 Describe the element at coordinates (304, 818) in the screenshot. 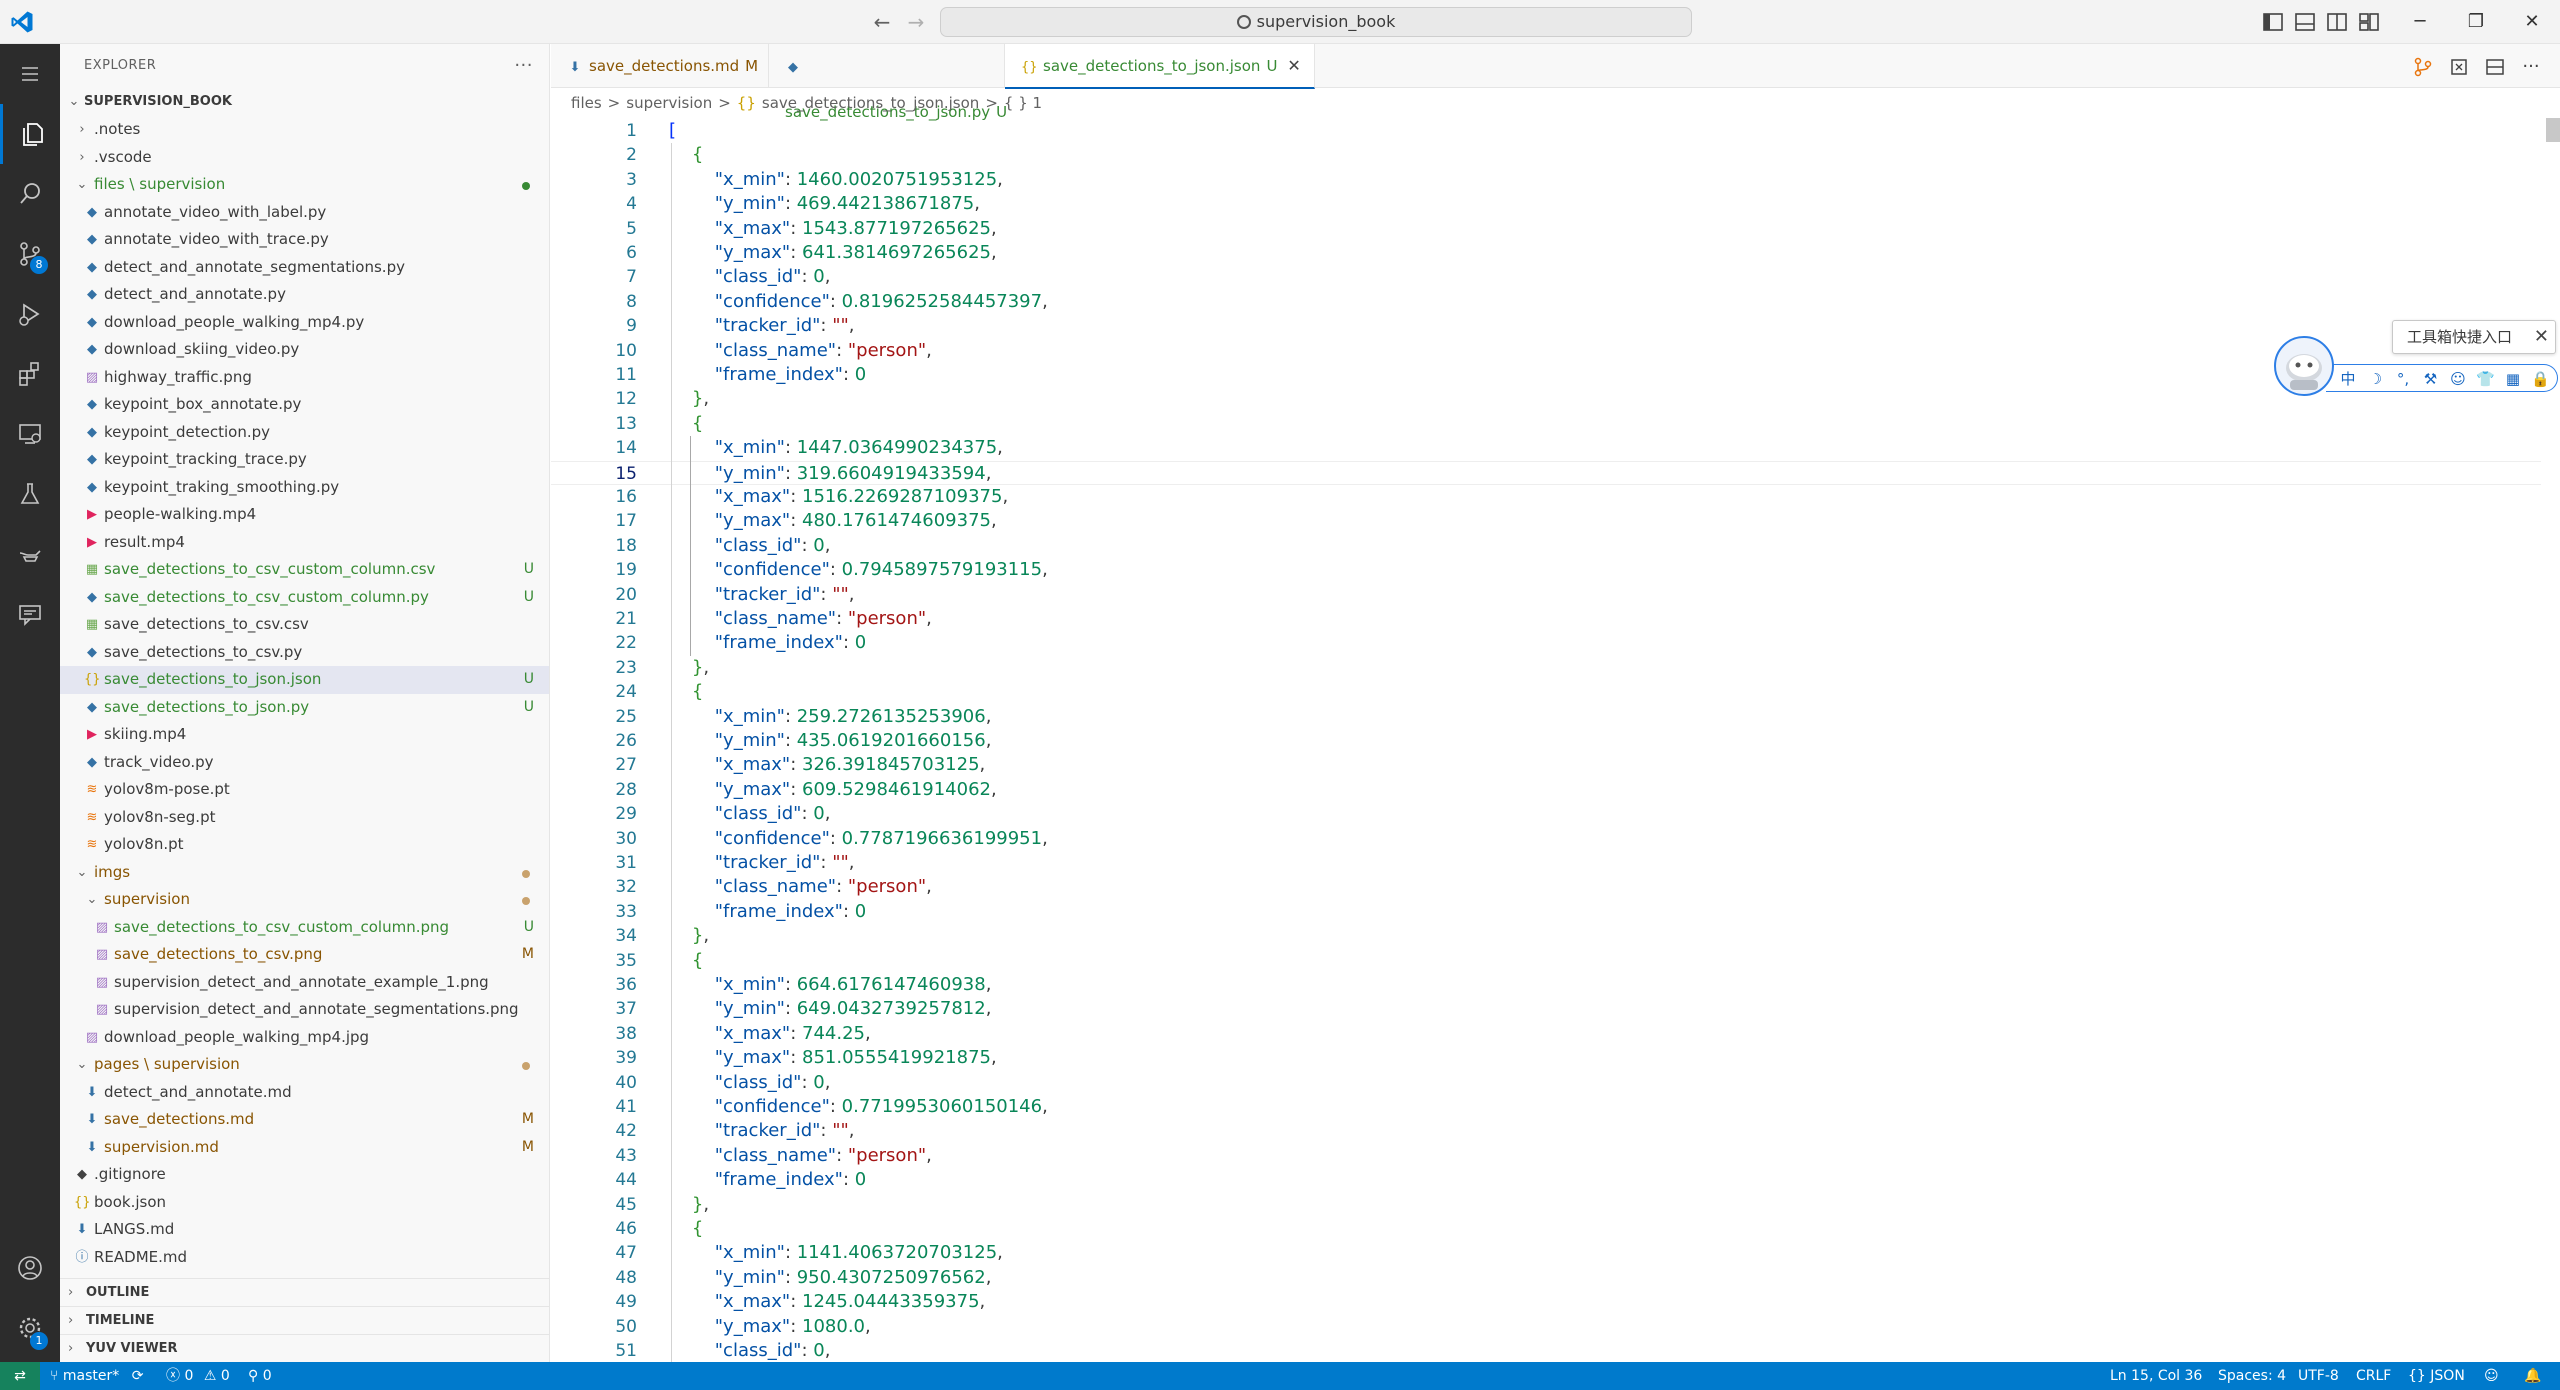

I see `file-item: ≋ yolov8n-seg.pt` at that location.